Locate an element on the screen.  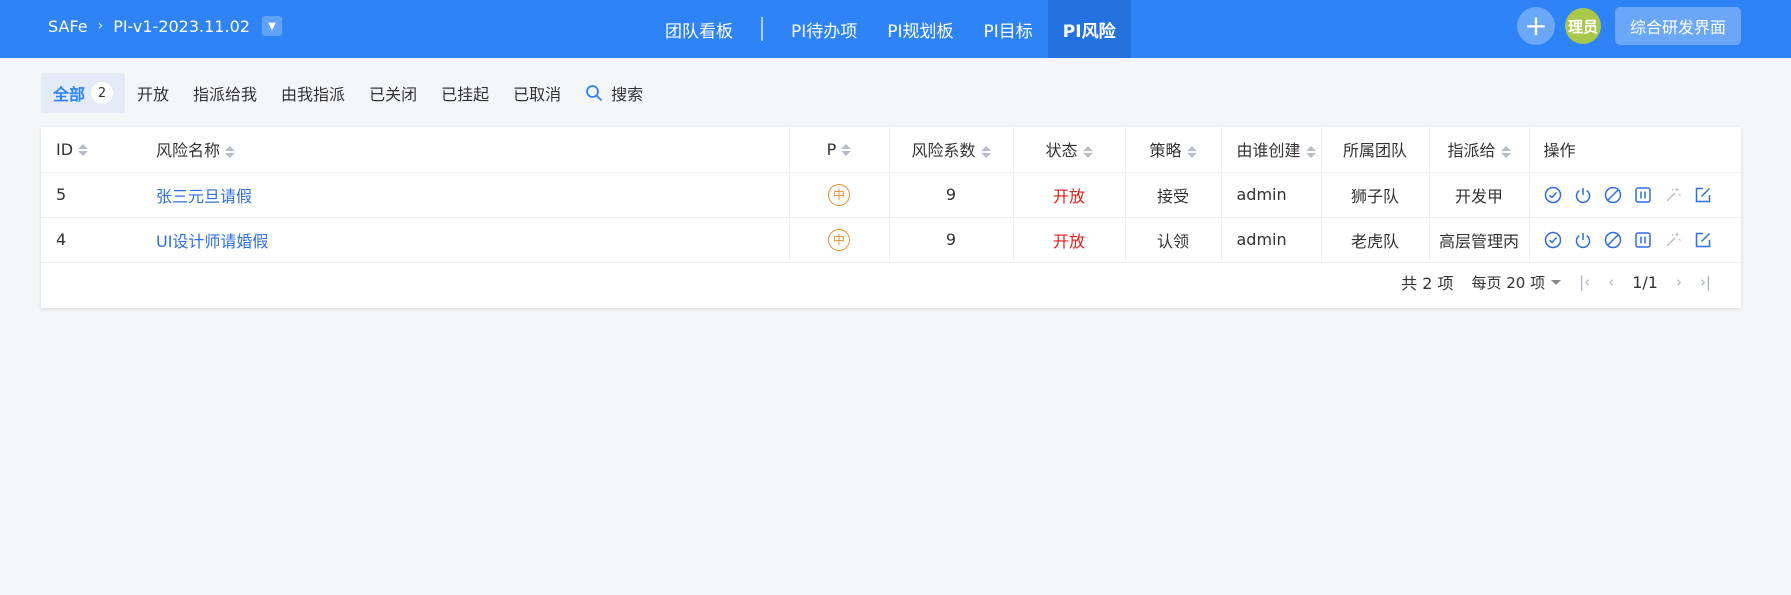
per-page-select: 每页 20 项 is located at coordinates (1517, 282).